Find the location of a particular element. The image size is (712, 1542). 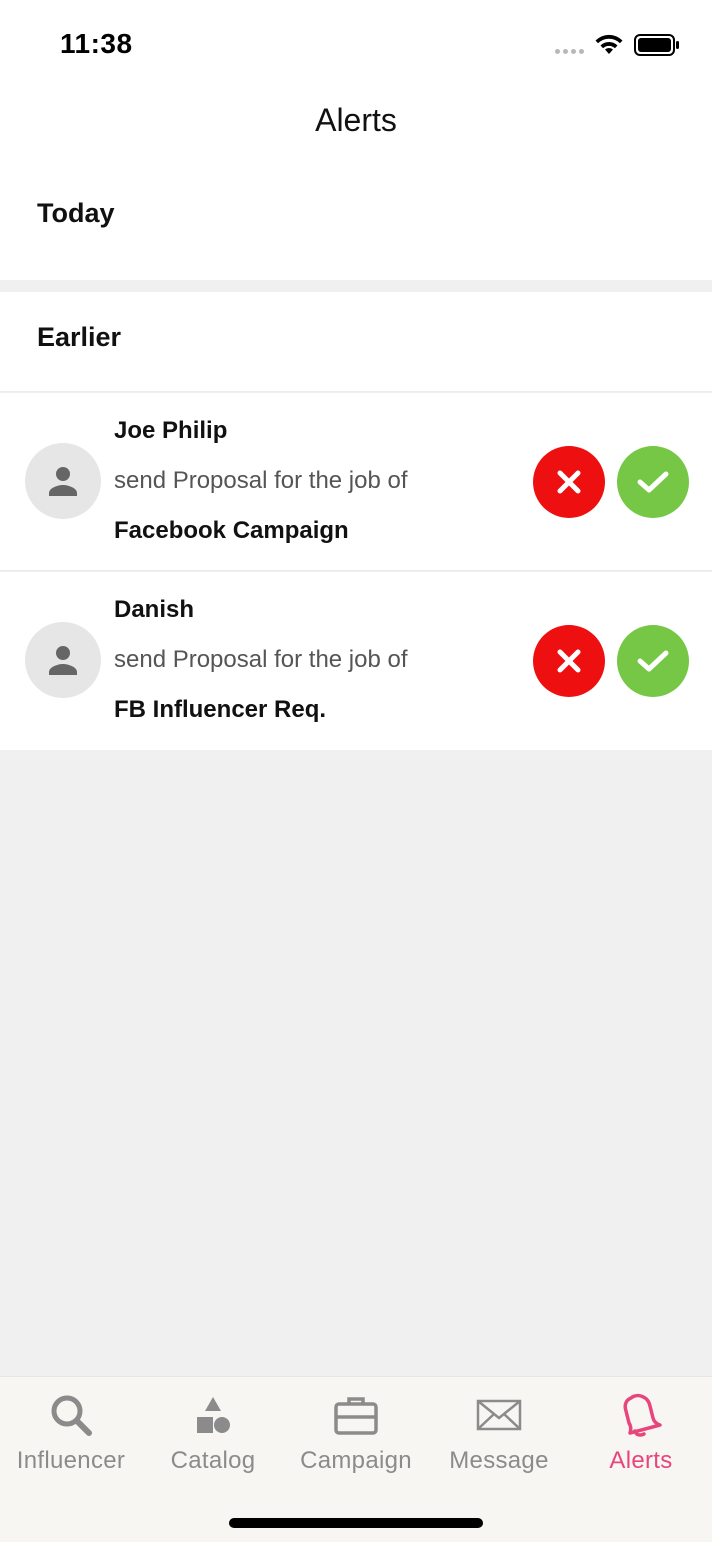

status-bar: 11:38 is located at coordinates (356, 44).